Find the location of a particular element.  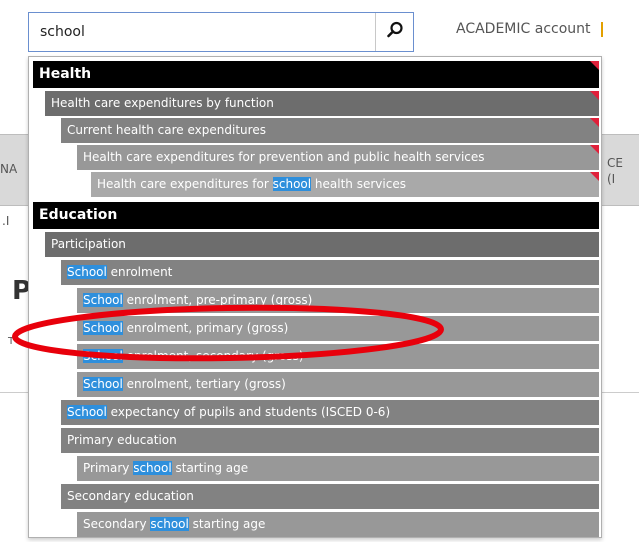

result-item: Health care expenditures by function is located at coordinates (322, 103).